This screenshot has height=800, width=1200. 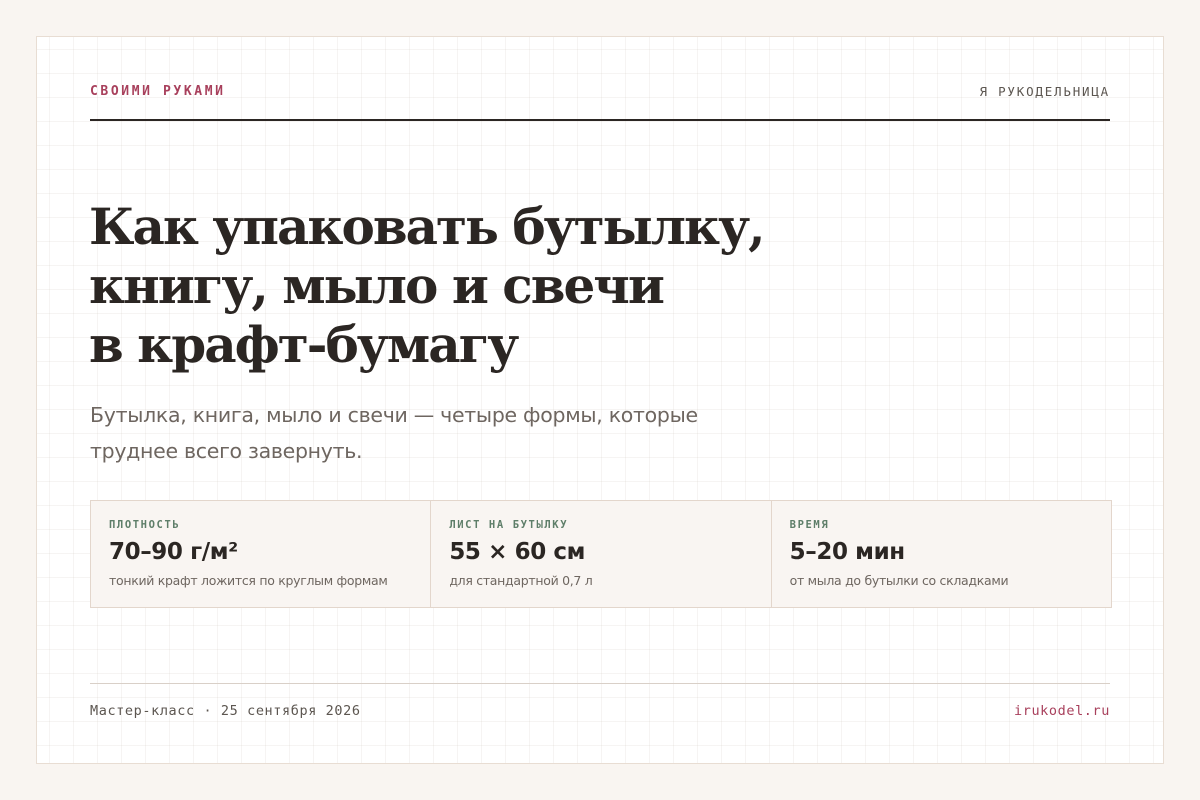 What do you see at coordinates (1044, 91) in the screenshot?
I see `author-label: Я РУКОДЕЛЬНИЦА` at bounding box center [1044, 91].